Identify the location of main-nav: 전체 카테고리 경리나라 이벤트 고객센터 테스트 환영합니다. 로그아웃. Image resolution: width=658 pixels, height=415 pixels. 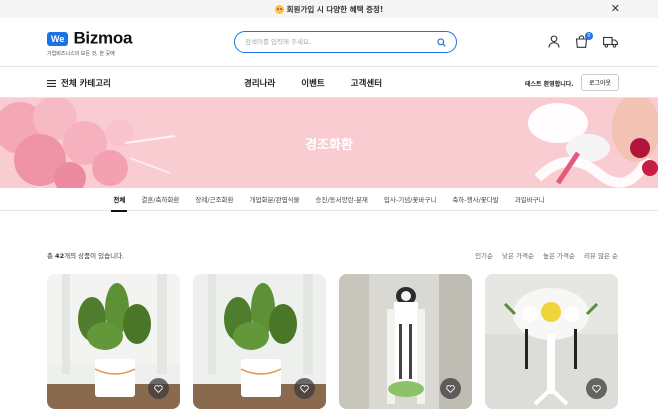
(329, 82).